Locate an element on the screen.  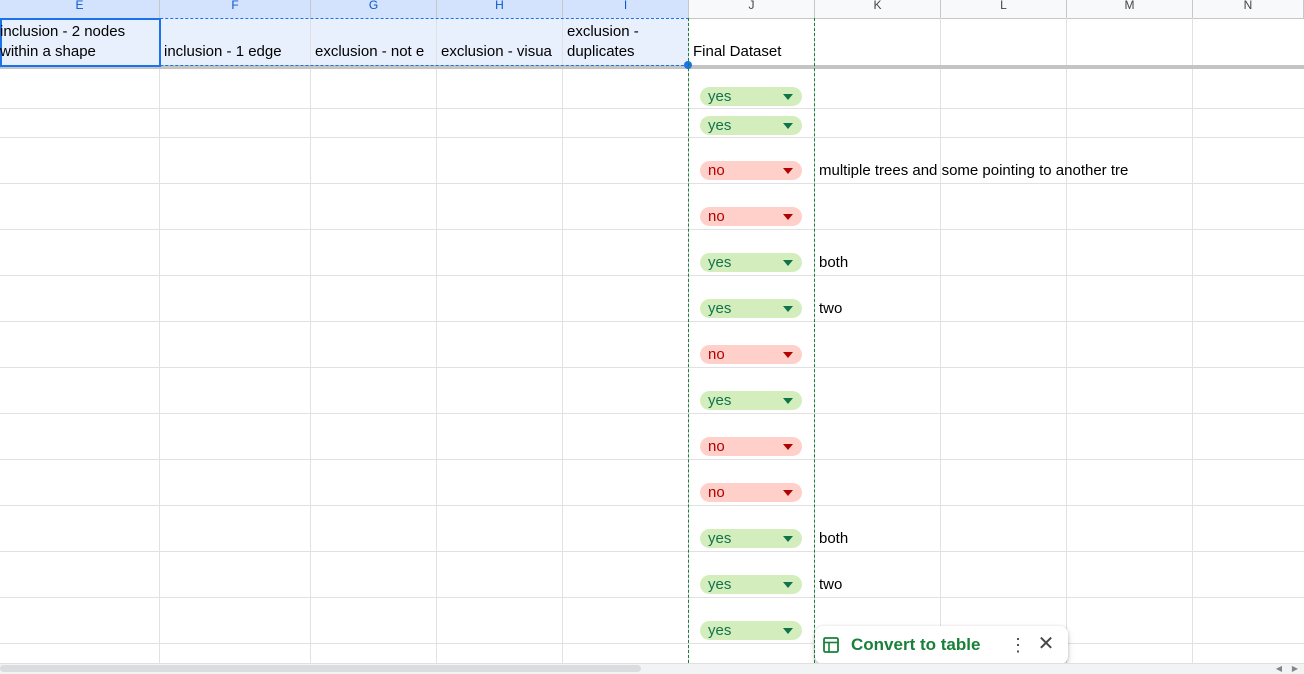
column-header-row: E F G H I J K L M N is located at coordinates (652, 9).